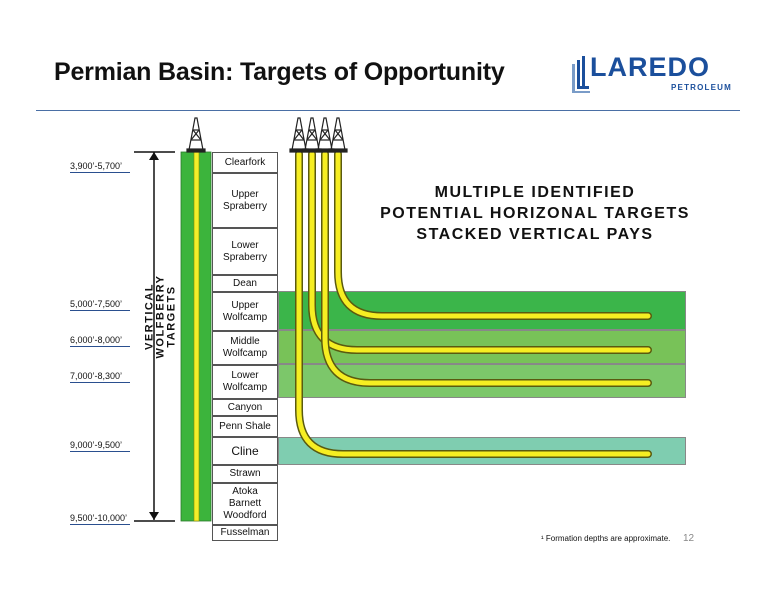 The width and height of the screenshot is (776, 600). Describe the element at coordinates (245, 251) in the screenshot. I see `formation-lower-spraberry: Lower Spraberry` at that location.